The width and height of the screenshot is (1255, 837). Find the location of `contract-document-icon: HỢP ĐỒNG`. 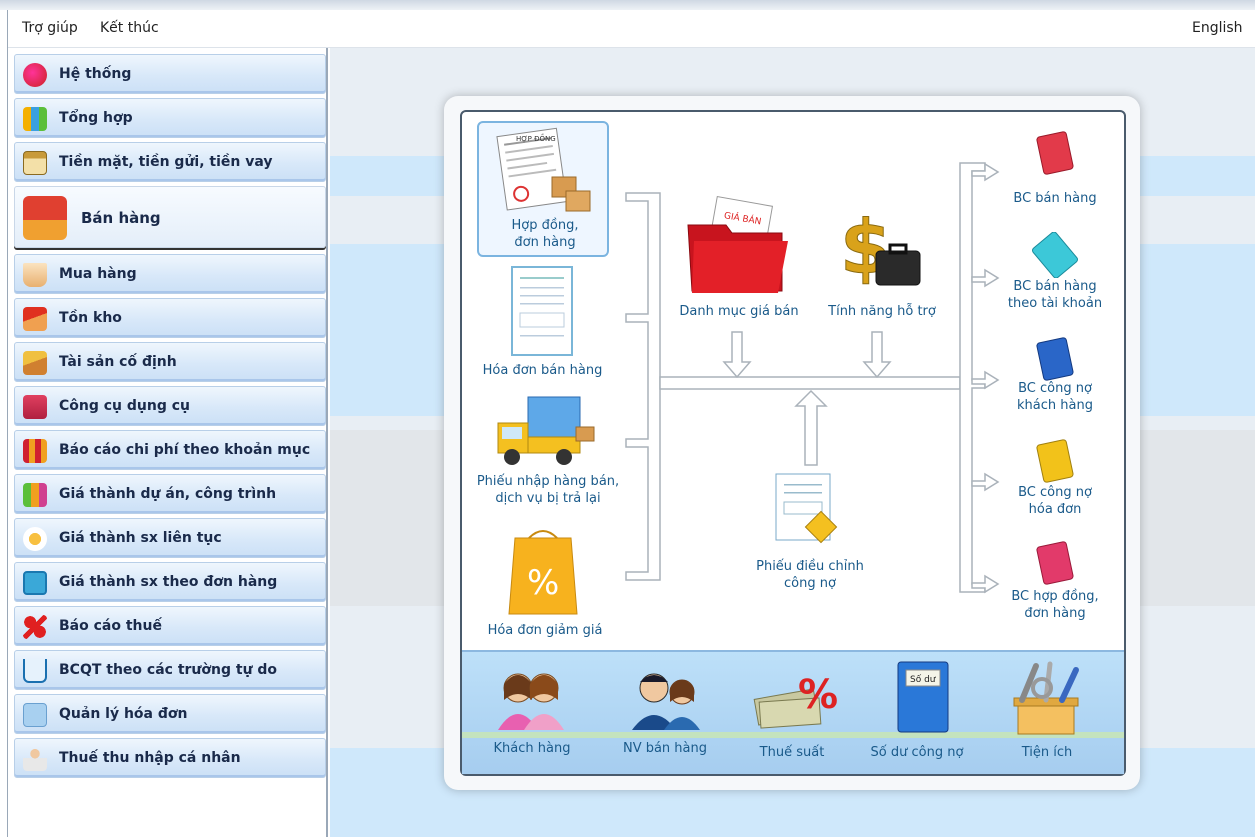

contract-document-icon: HỢP ĐỒNG is located at coordinates (543, 169).